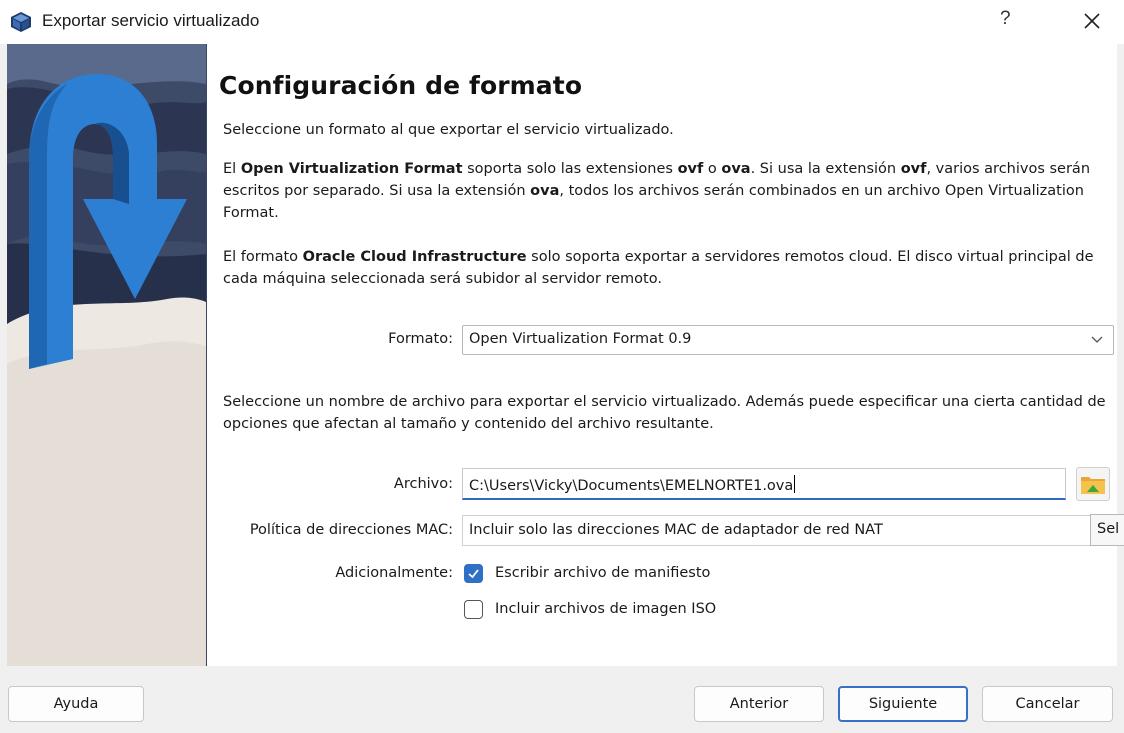 This screenshot has height=733, width=1124. Describe the element at coordinates (473, 609) in the screenshot. I see `iso-checkbox` at that location.